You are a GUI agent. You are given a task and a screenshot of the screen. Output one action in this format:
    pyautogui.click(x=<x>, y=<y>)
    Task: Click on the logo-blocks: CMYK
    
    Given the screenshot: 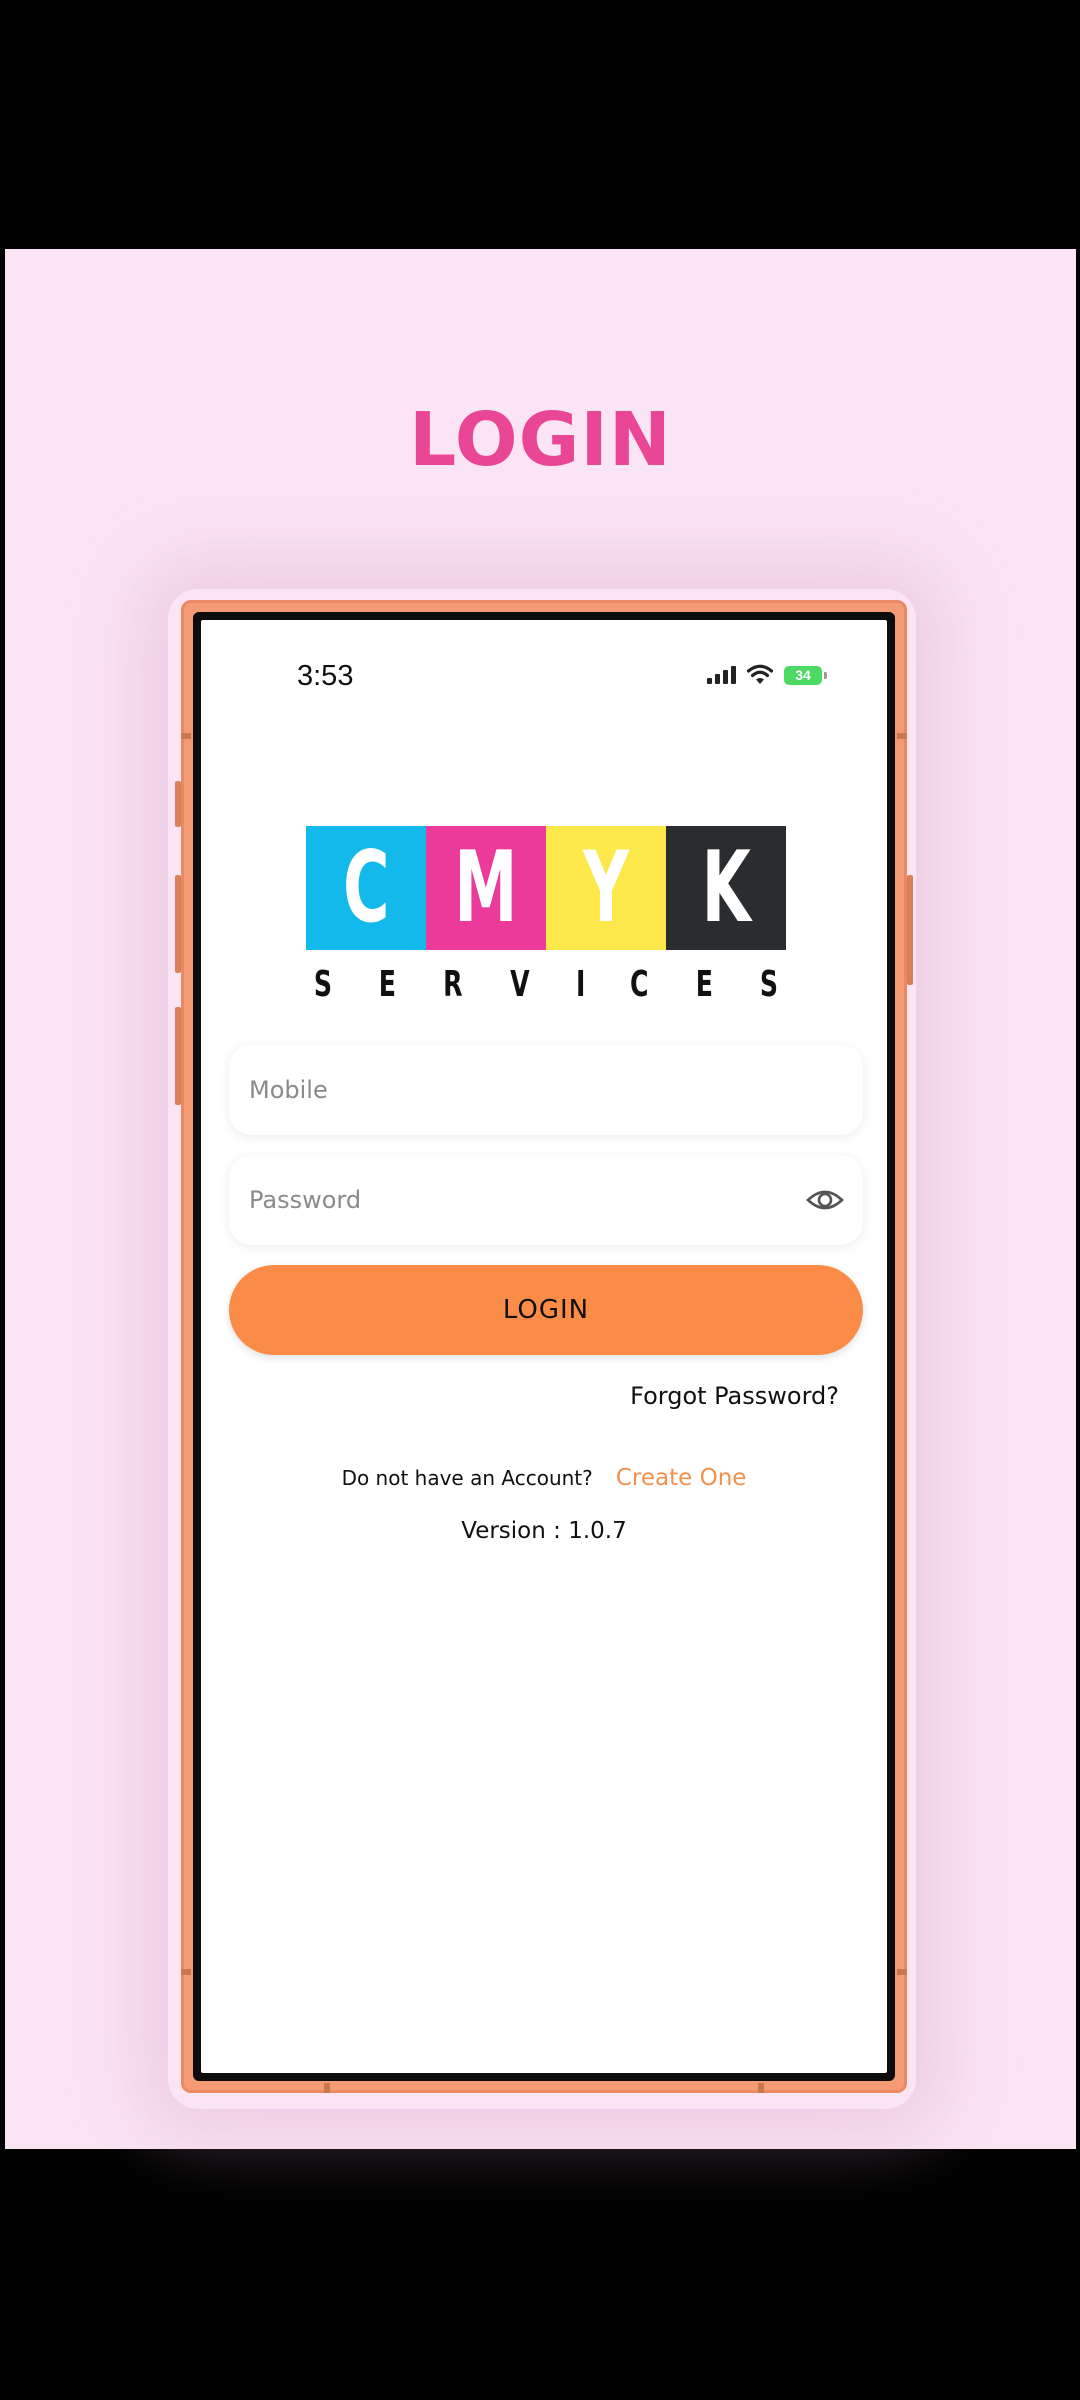 What is the action you would take?
    pyautogui.click(x=546, y=888)
    